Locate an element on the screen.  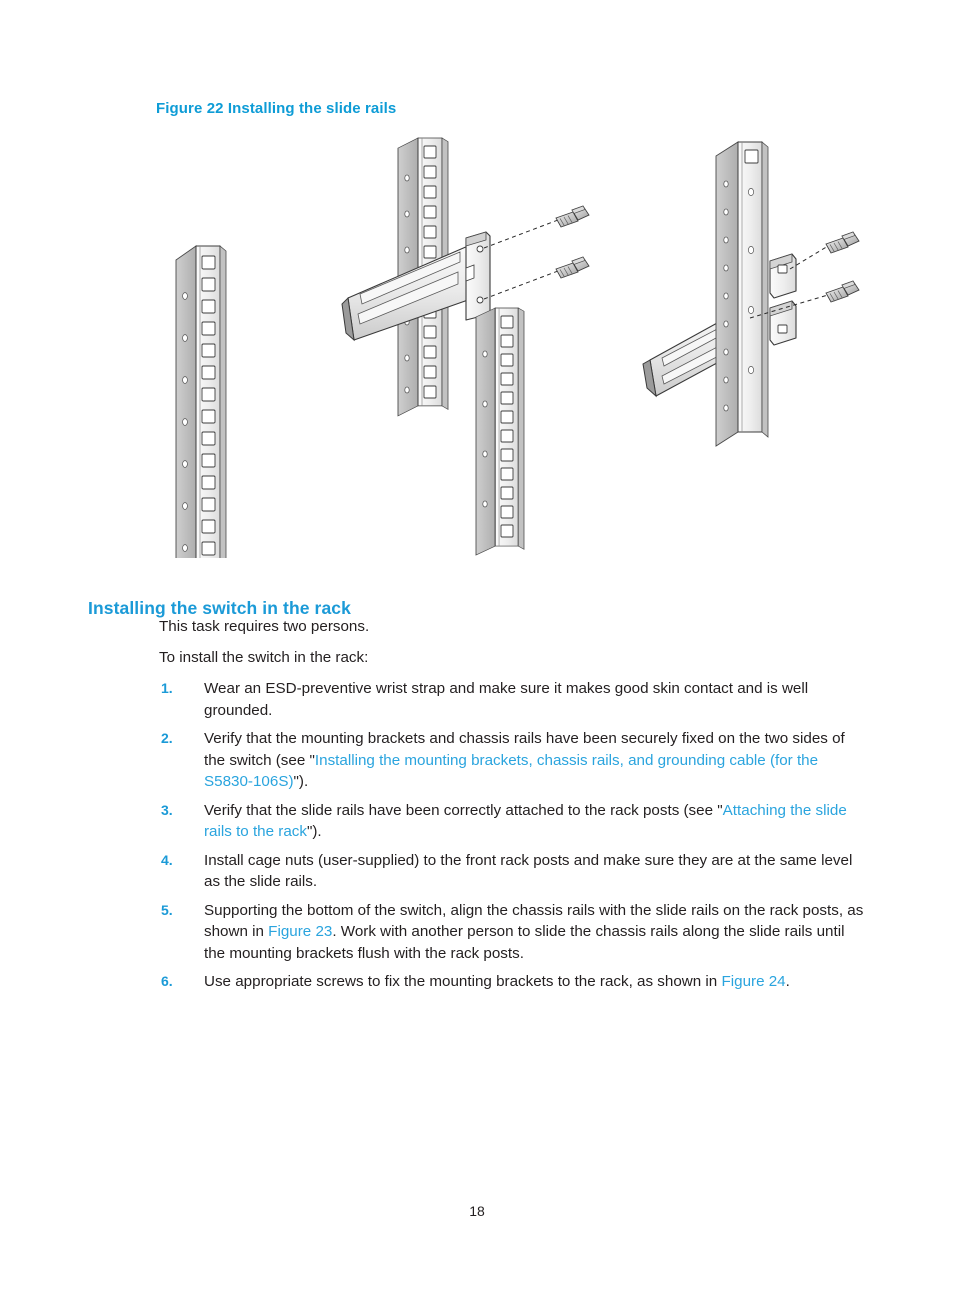
step-number: 2. is located at coordinates (167, 738).